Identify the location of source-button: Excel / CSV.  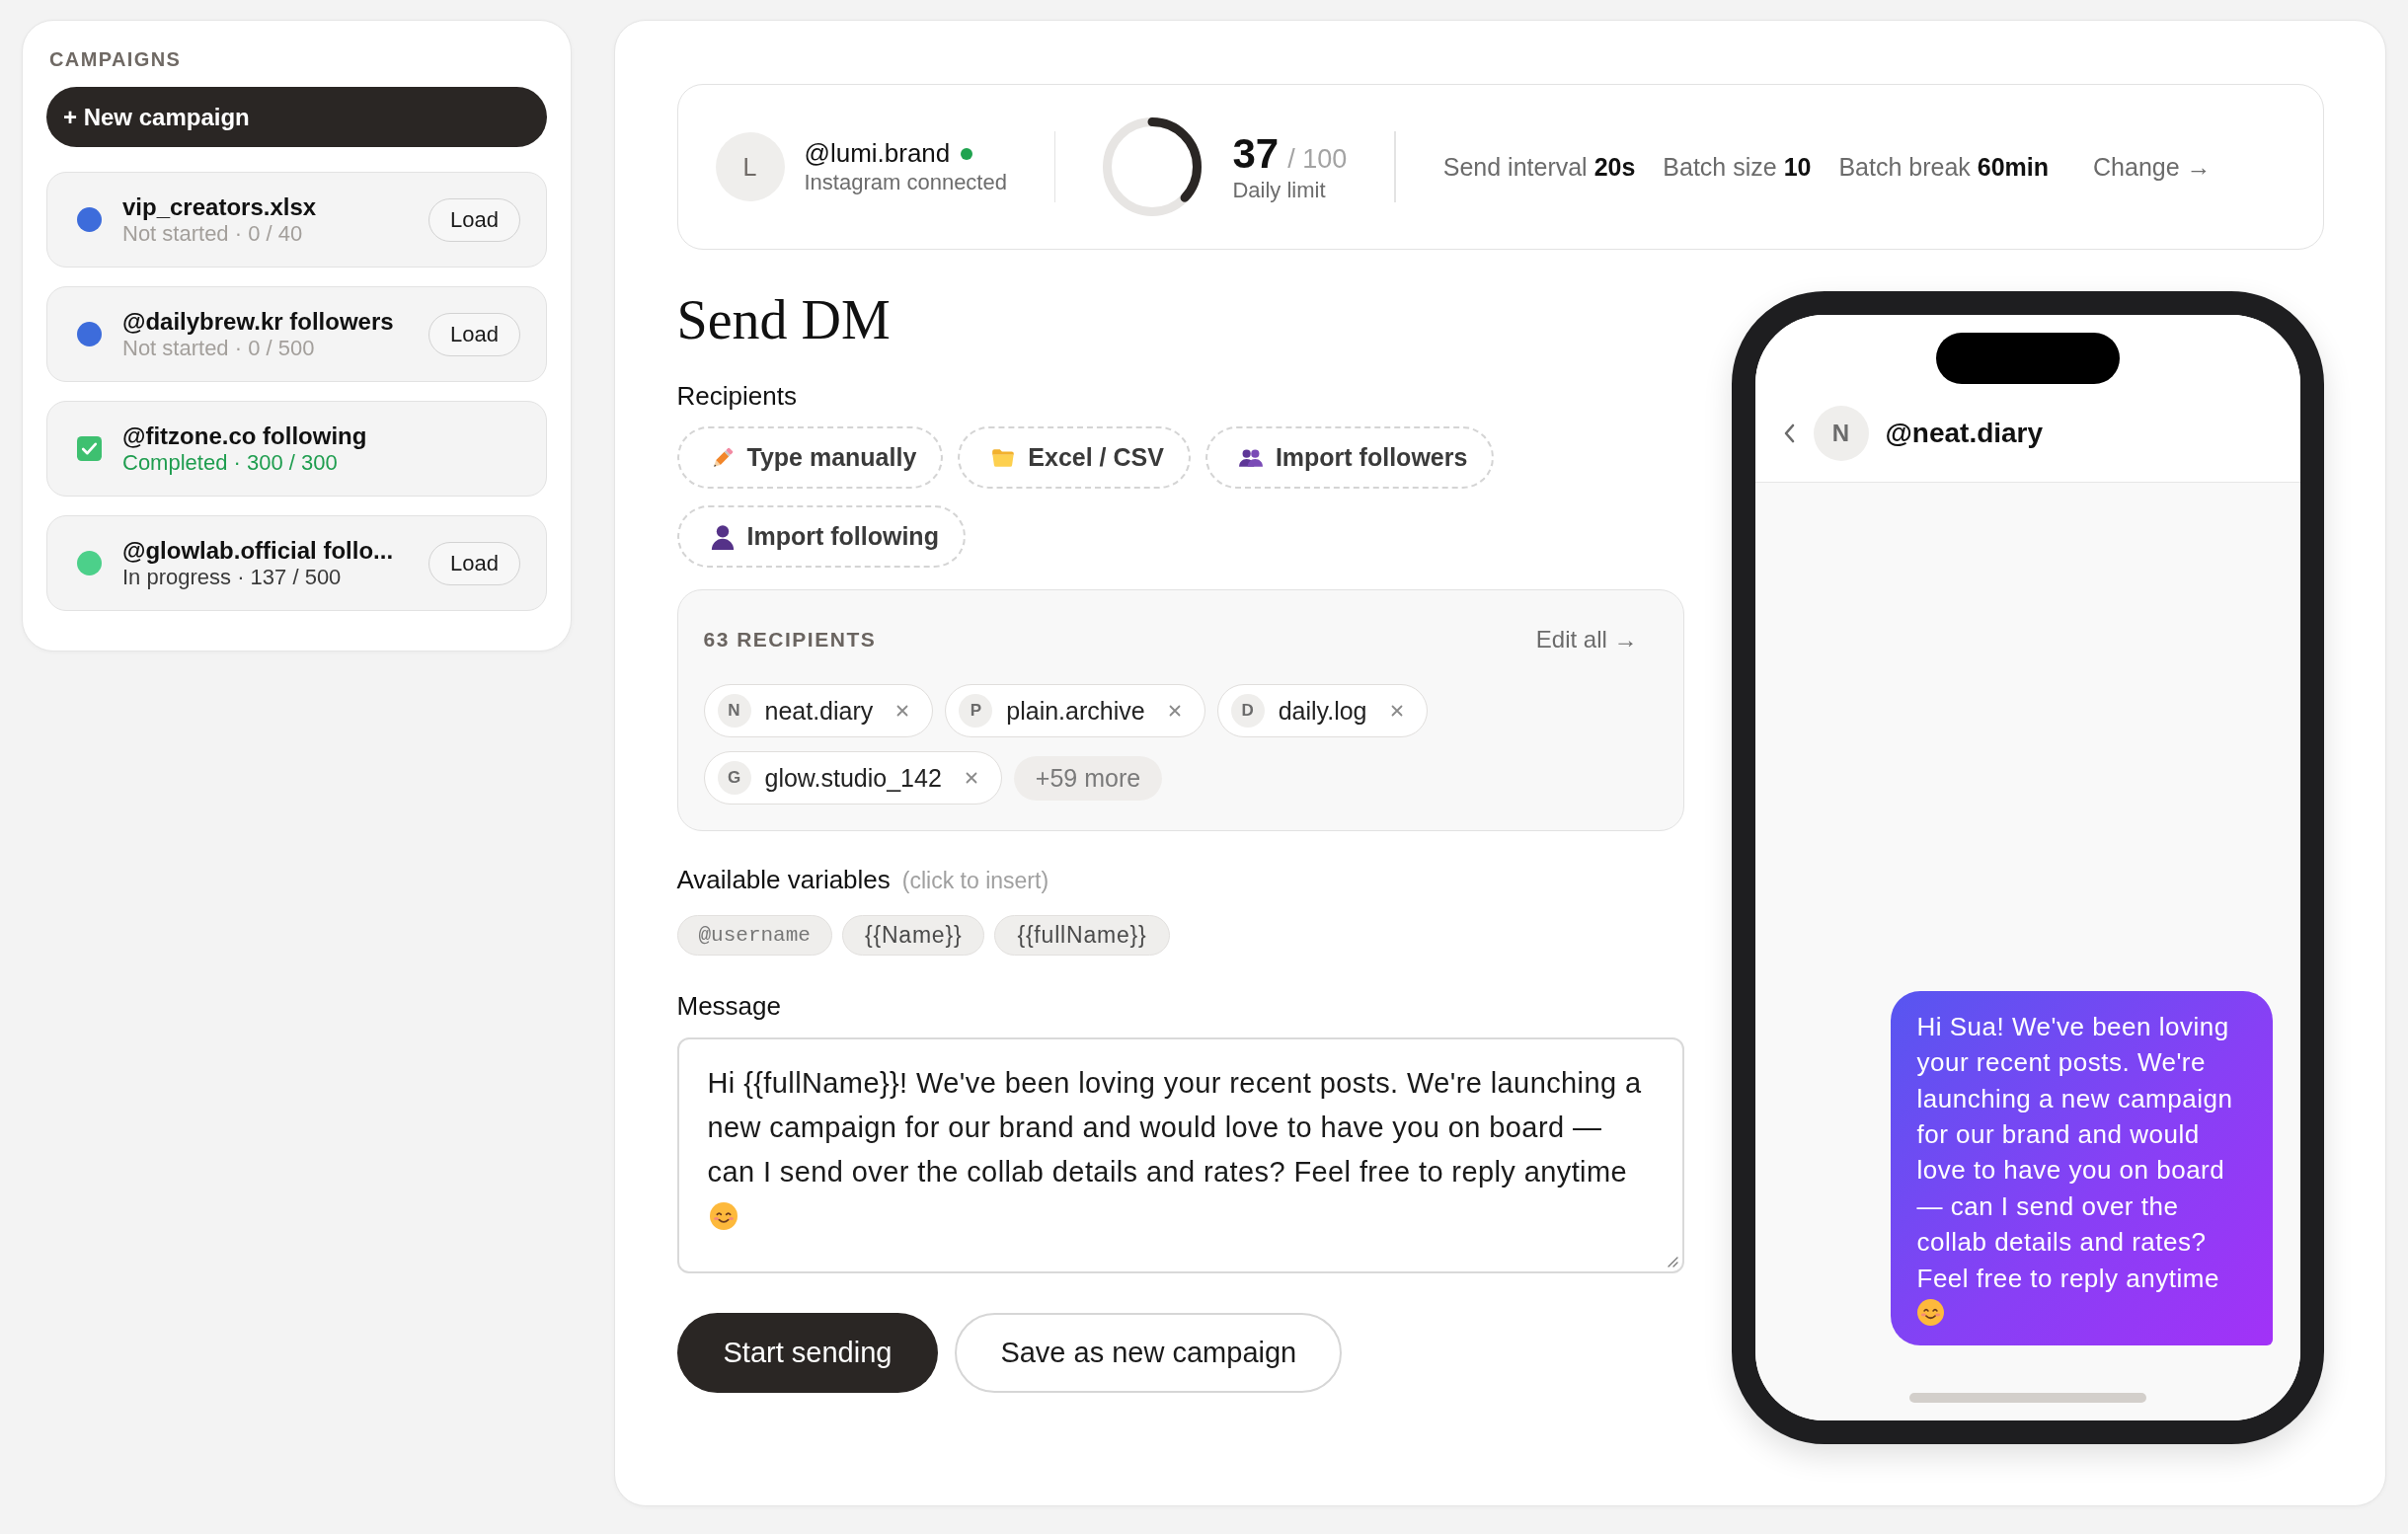
(1074, 457).